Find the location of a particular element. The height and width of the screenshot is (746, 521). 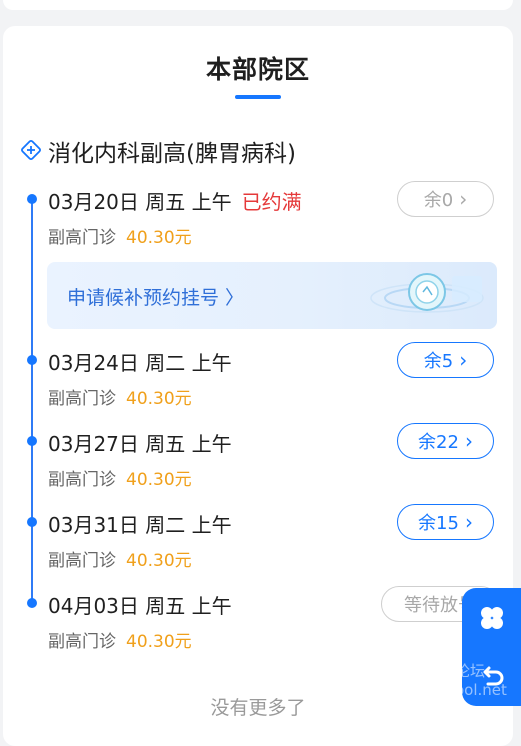

calendar-illustration-icon is located at coordinates (427, 293).